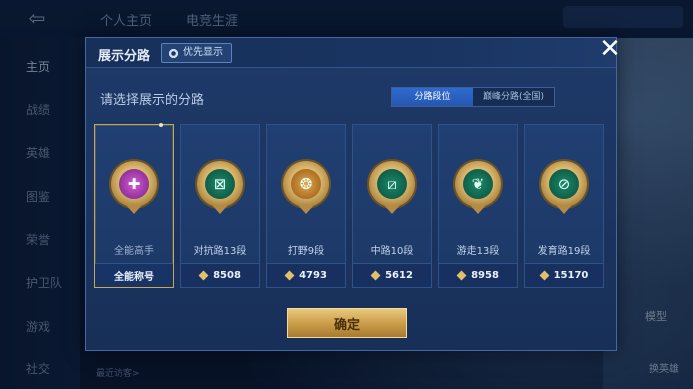 Image resolution: width=693 pixels, height=389 pixels. I want to click on lane-card-footer-text: 全能称号, so click(134, 277).